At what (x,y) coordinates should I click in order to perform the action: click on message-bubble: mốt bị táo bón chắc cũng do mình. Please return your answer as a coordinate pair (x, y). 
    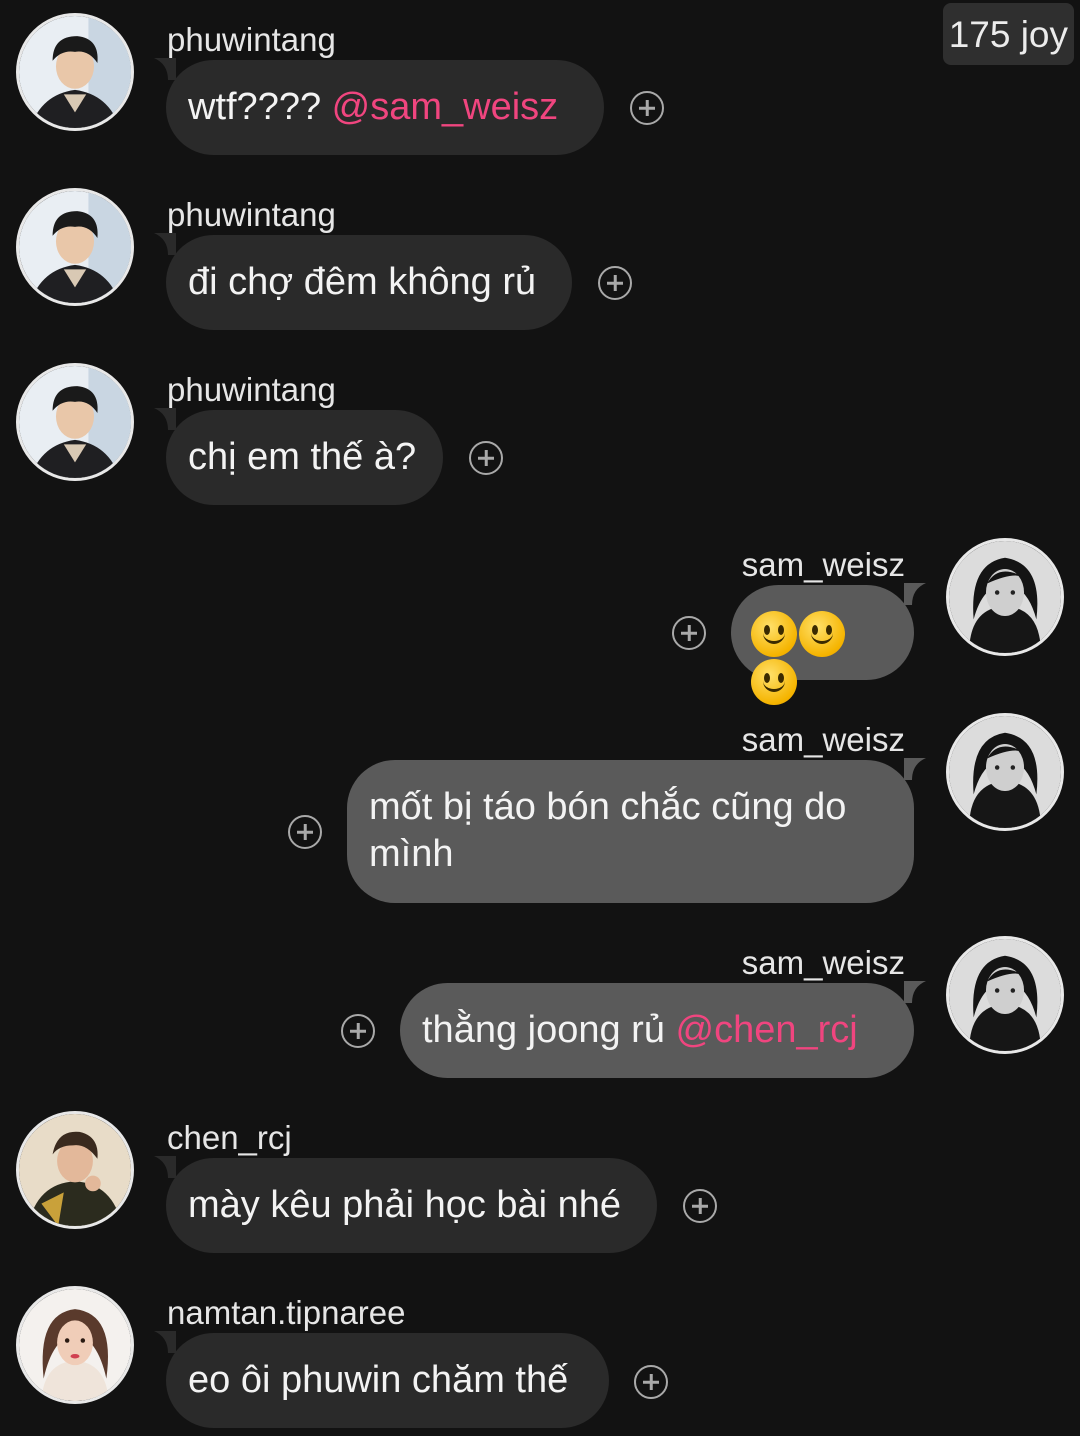
    Looking at the image, I should click on (630, 831).